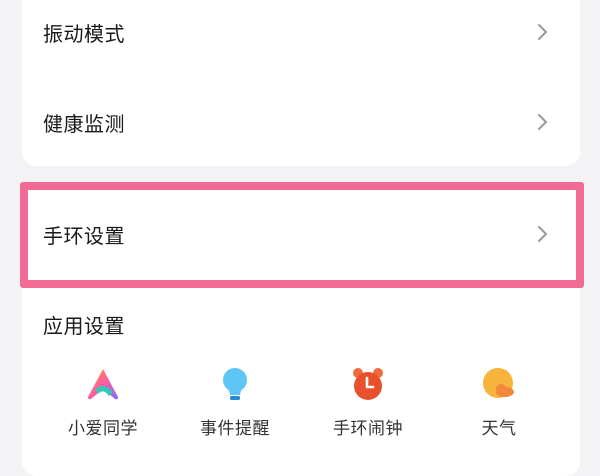 This screenshot has width=600, height=476. What do you see at coordinates (499, 402) in the screenshot?
I see `app-item-weather: 天气` at bounding box center [499, 402].